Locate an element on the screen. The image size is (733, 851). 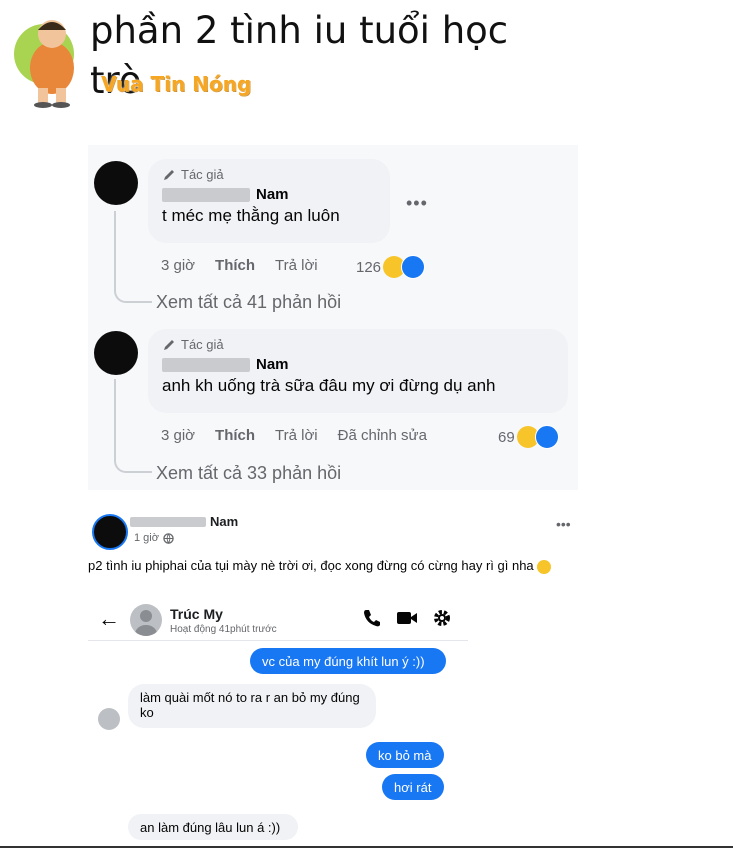
contact-small-avatar is located at coordinates (109, 719).